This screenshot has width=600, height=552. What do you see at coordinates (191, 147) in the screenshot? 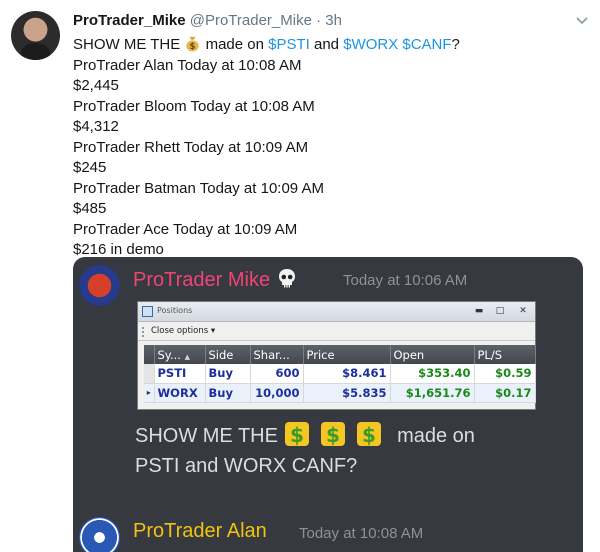
I see `tweet-line: ProTrader Rhett Today at 10:09 AM` at bounding box center [191, 147].